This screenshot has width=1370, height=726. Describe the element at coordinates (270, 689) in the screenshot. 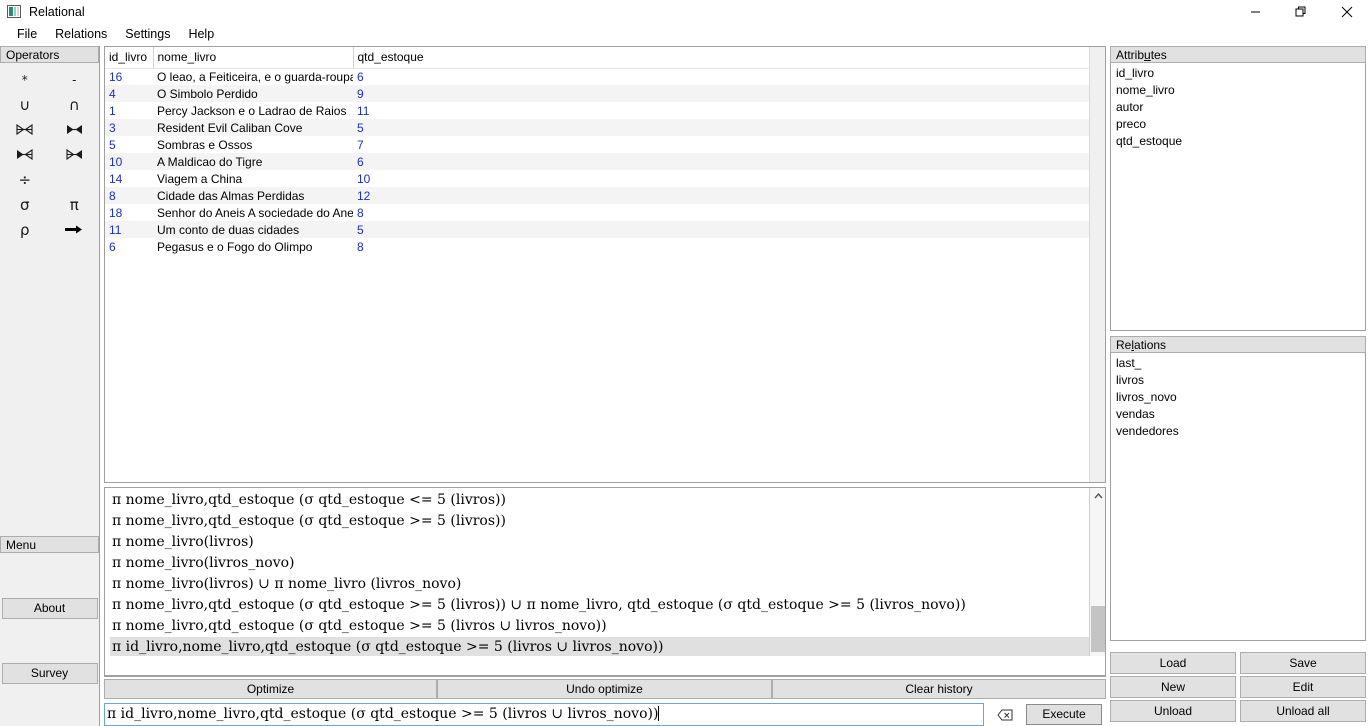

I see `optimize-button: Optimize` at that location.